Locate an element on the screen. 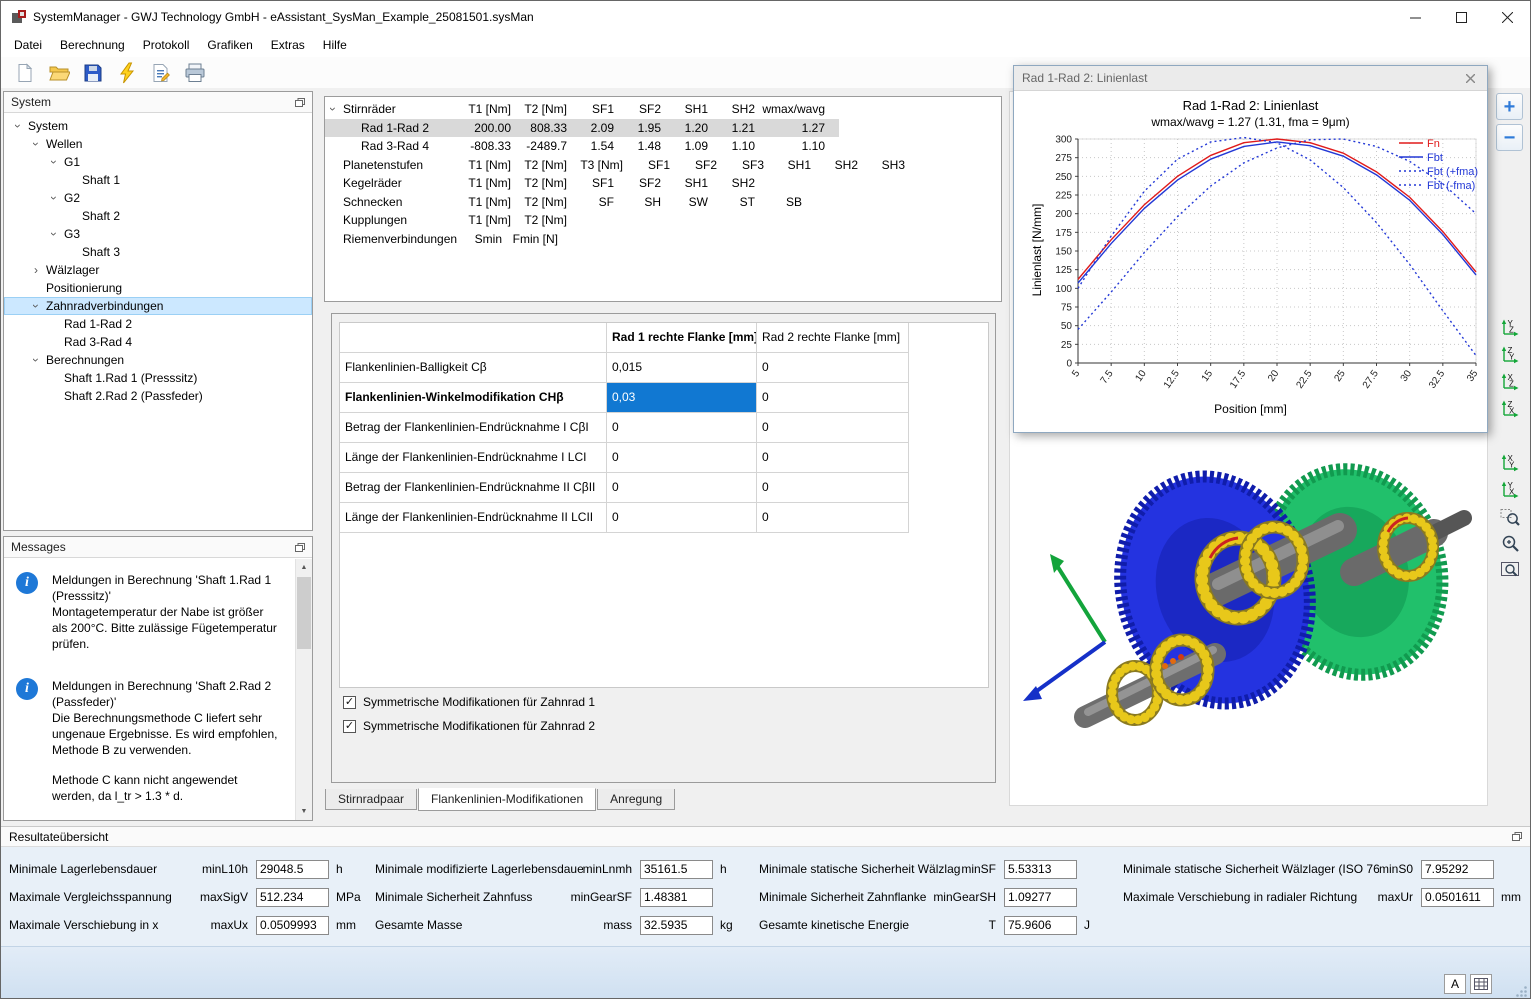  menu-item-berechnung: Berechnung is located at coordinates (92, 45).